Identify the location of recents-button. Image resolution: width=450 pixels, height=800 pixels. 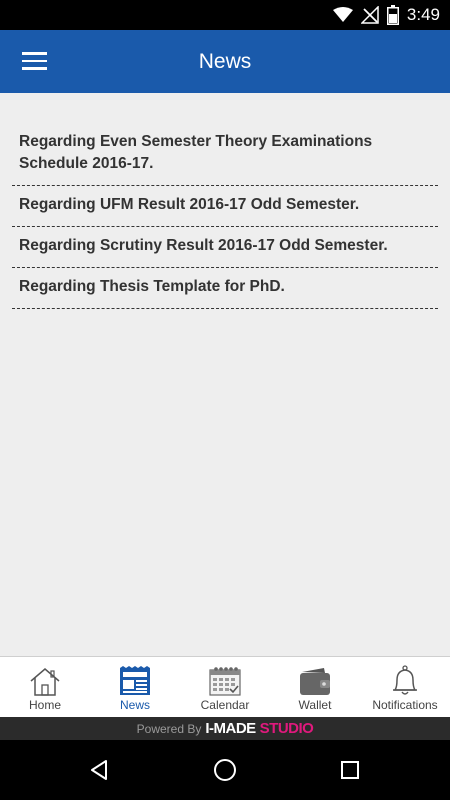
(350, 770).